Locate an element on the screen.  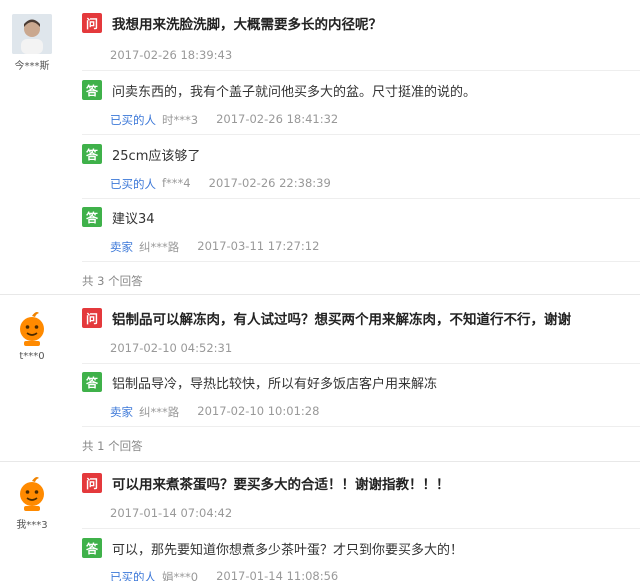
answer-row: 答 问卖东西的，我有个盖子就问他买多大的盆。尺寸挺准的说的。 is located at coordinates (279, 90).